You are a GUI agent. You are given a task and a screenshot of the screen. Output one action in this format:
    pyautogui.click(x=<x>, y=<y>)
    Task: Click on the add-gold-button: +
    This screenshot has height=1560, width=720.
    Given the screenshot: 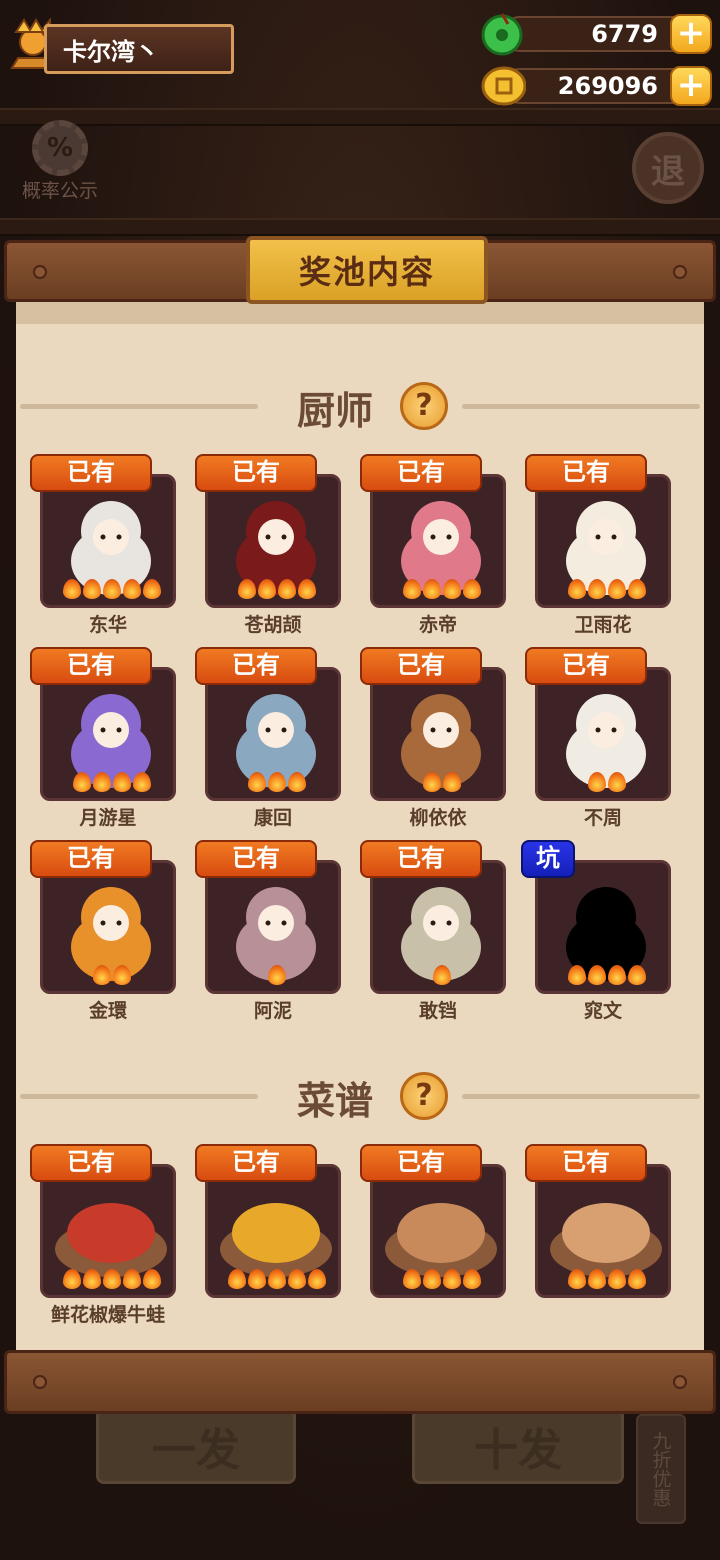 What is the action you would take?
    pyautogui.click(x=691, y=86)
    